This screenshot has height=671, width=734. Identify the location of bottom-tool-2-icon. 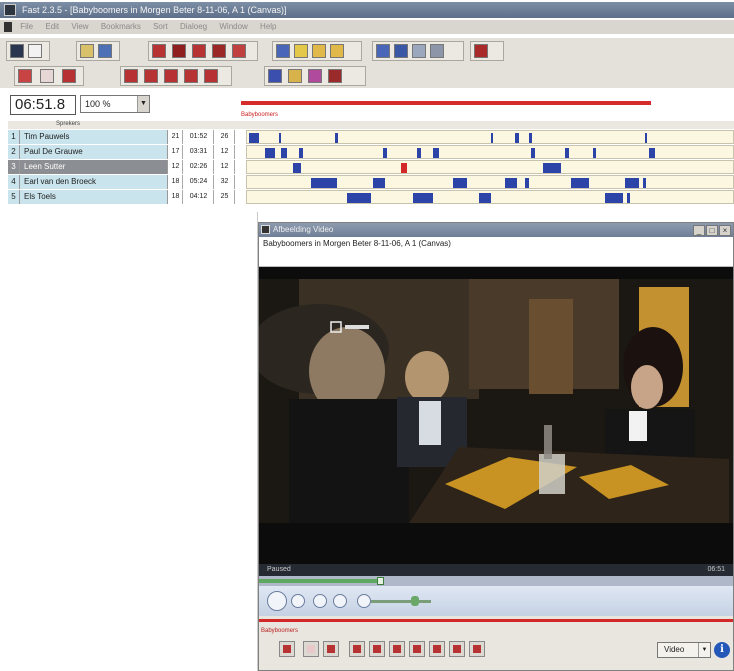
(311, 649).